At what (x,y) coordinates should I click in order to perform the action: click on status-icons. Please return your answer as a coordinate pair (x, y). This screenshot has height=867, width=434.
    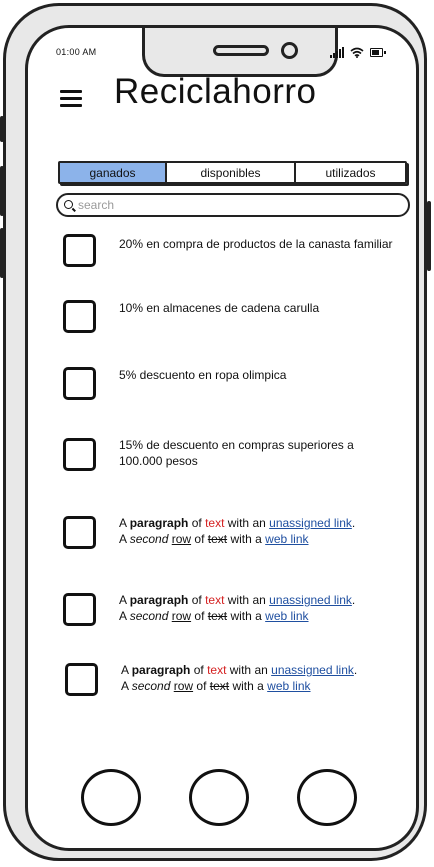
    Looking at the image, I should click on (358, 52).